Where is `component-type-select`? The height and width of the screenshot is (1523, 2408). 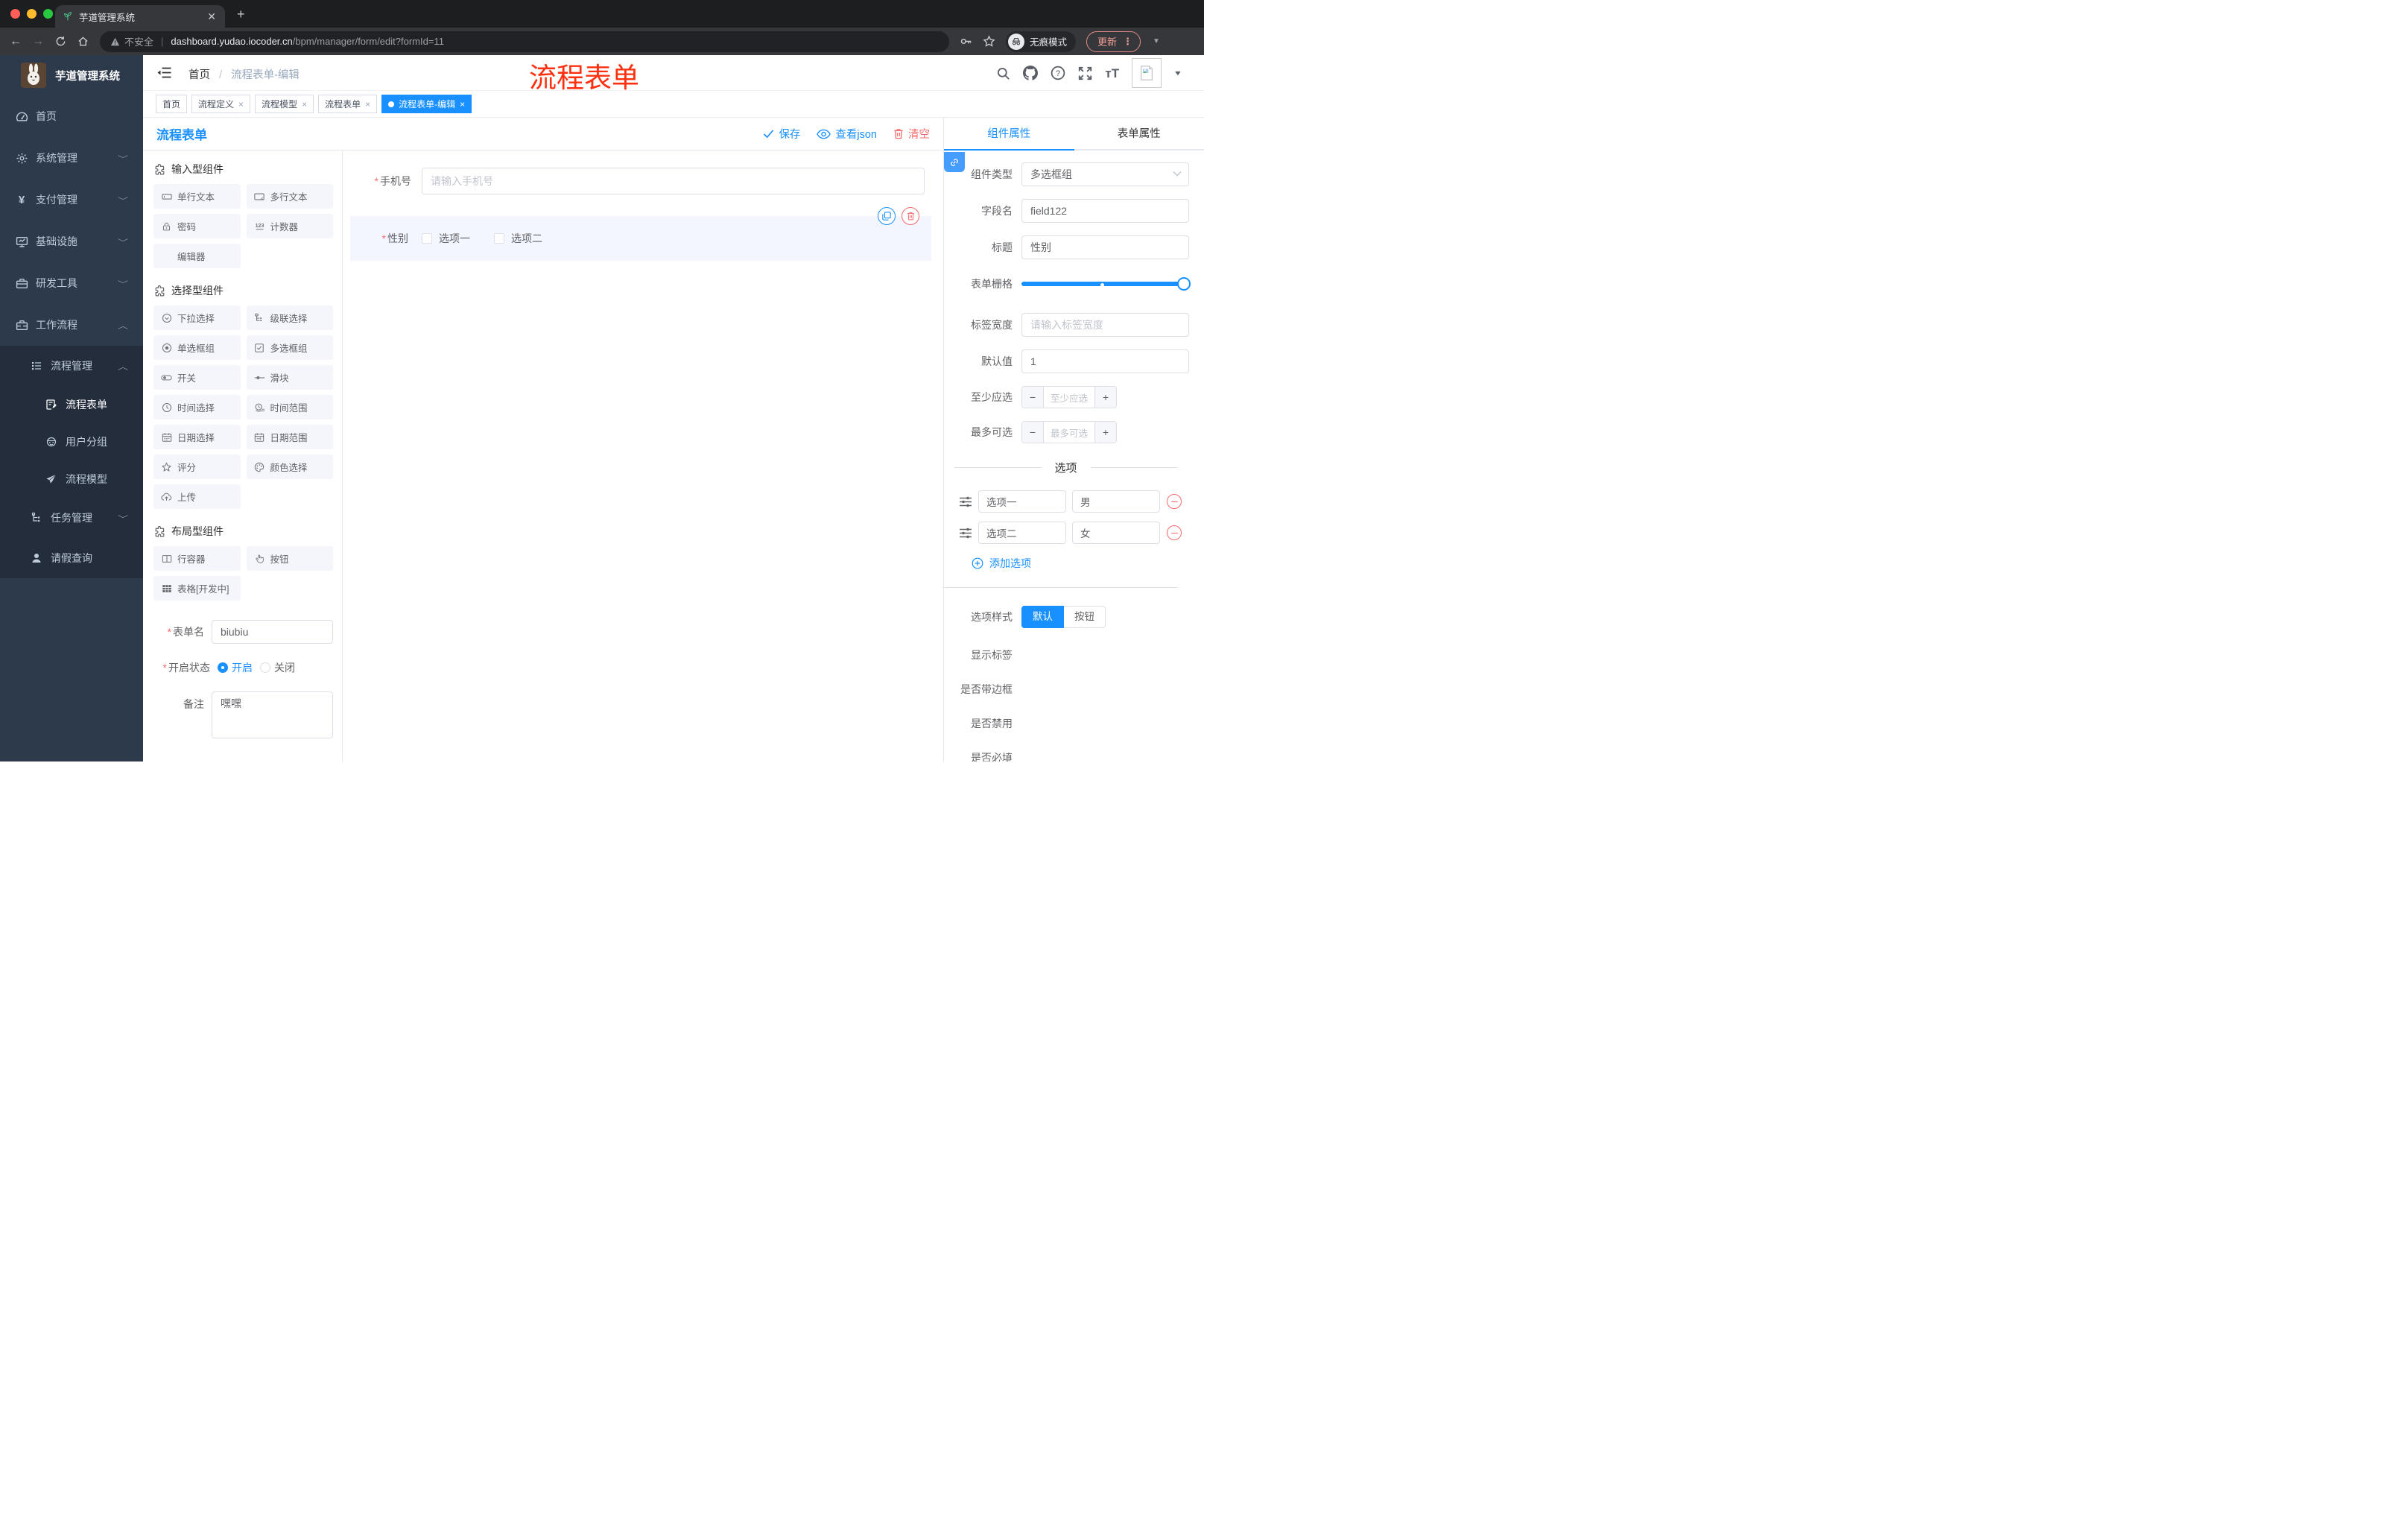
component-type-select is located at coordinates (1105, 174).